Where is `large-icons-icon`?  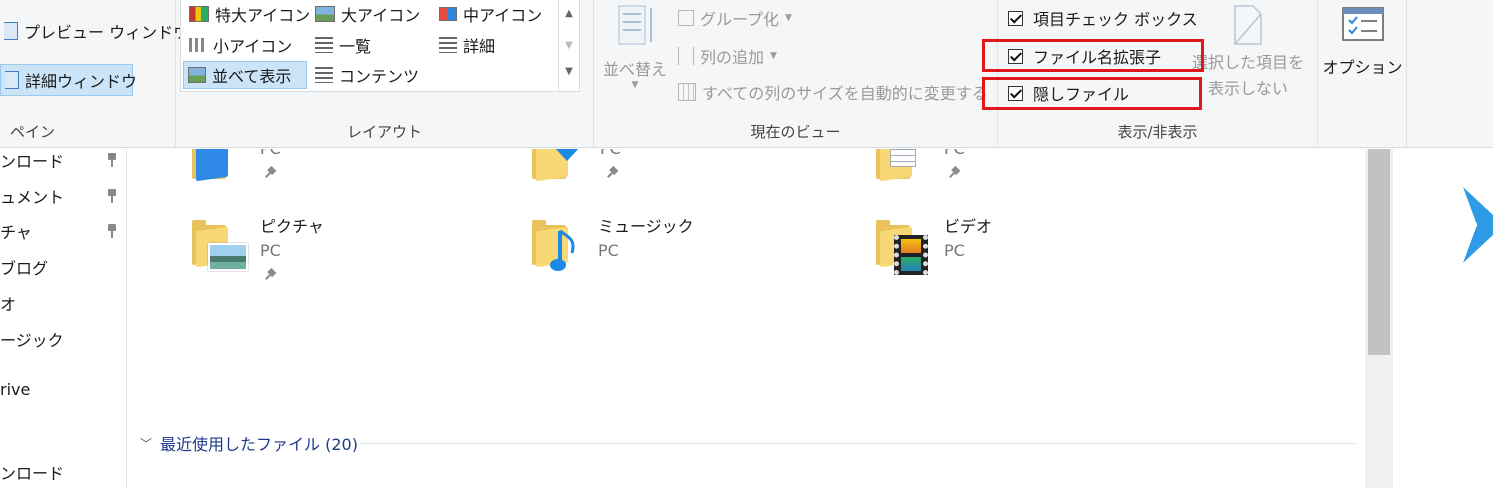 large-icons-icon is located at coordinates (325, 14).